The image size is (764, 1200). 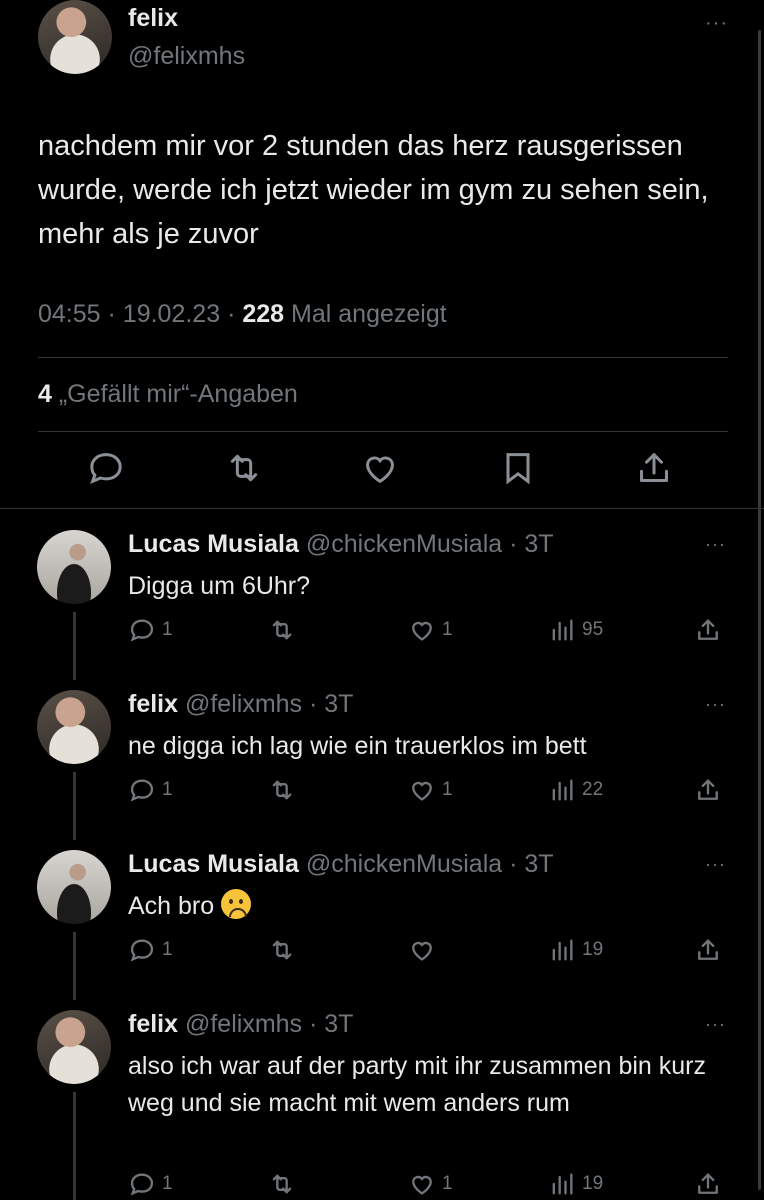 What do you see at coordinates (263, 314) in the screenshot?
I see `view-count: 228` at bounding box center [263, 314].